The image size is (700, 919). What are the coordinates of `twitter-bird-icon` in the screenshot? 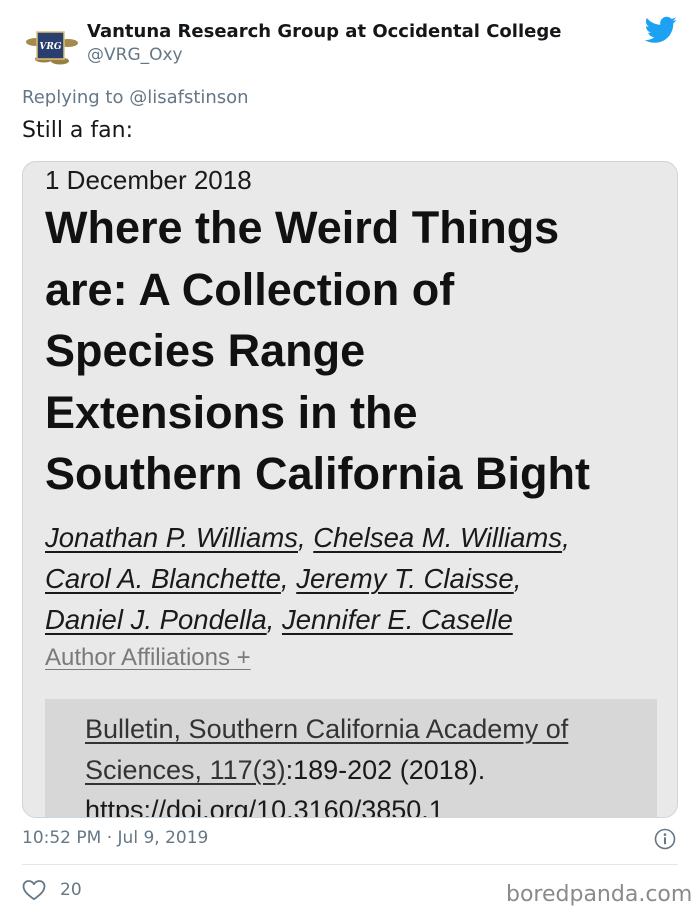 It's located at (661, 30).